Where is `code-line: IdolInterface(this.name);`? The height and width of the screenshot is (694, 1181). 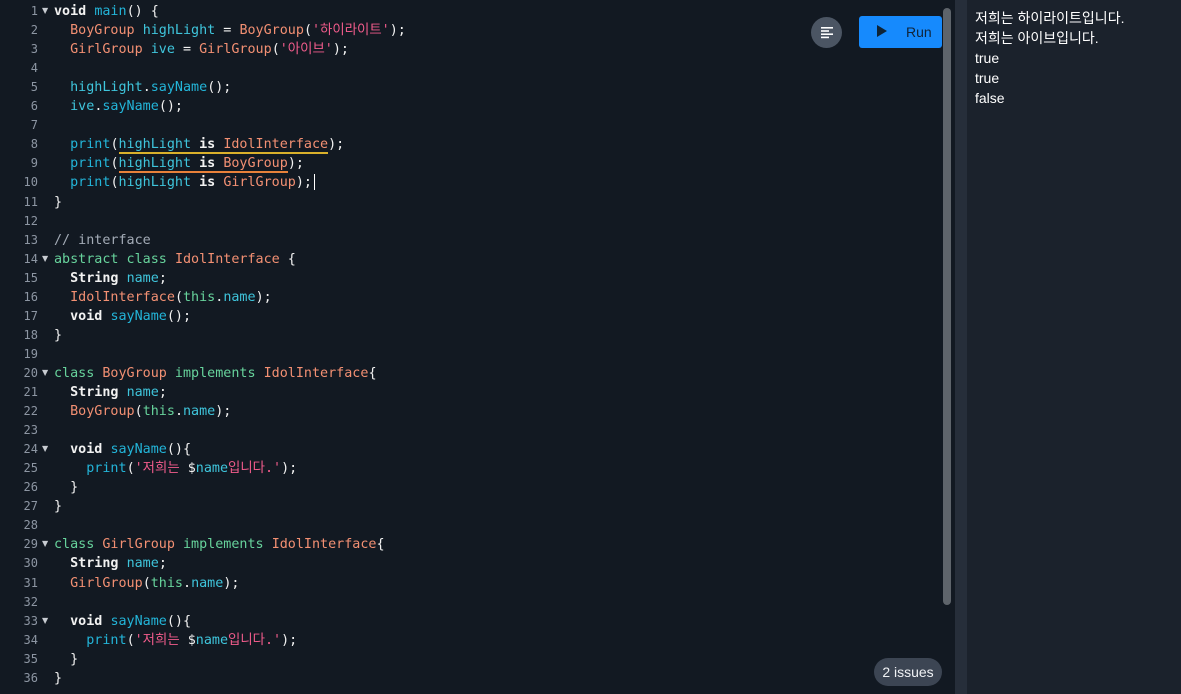 code-line: IdolInterface(this.name); is located at coordinates (163, 297).